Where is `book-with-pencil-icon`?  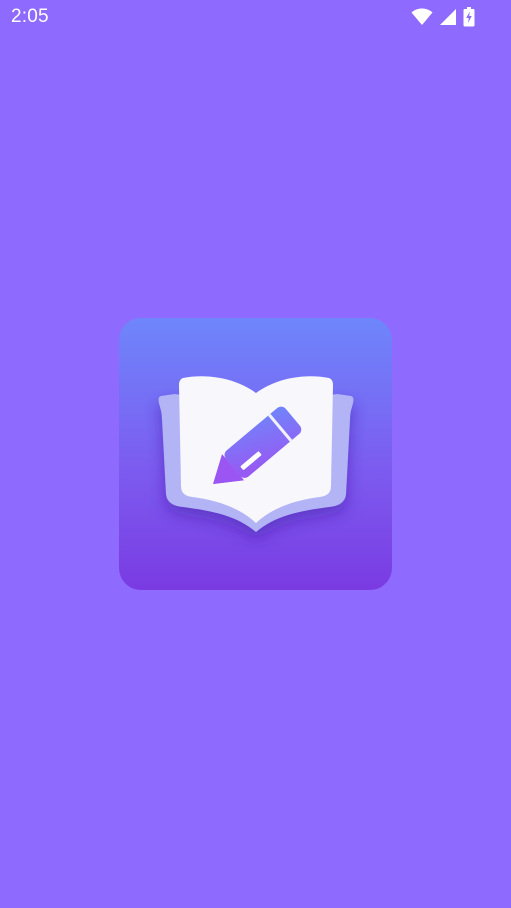
book-with-pencil-icon is located at coordinates (256, 454).